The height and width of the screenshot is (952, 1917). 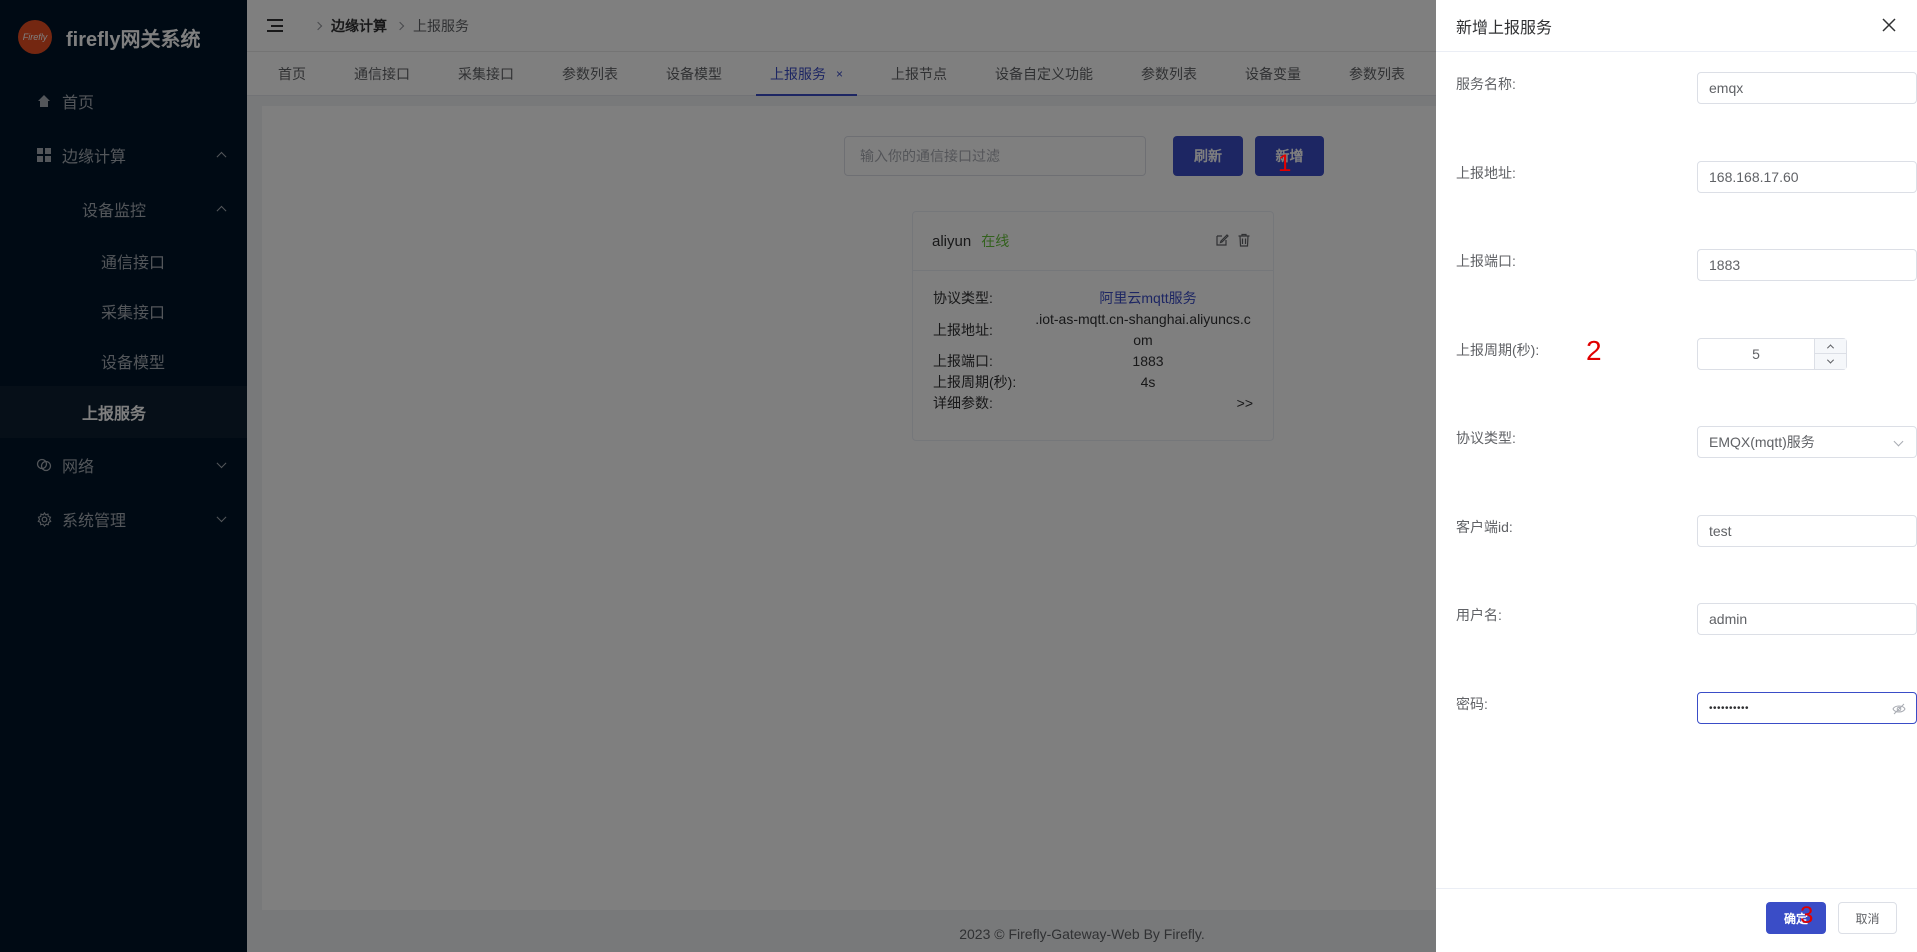 What do you see at coordinates (1729, 708) in the screenshot?
I see `password-mask: ••••••••••` at bounding box center [1729, 708].